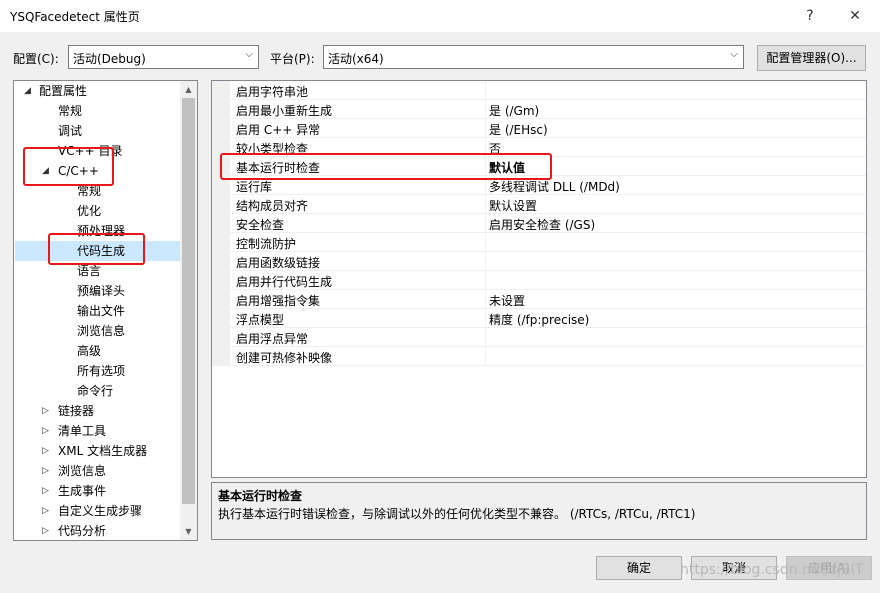 The width and height of the screenshot is (880, 593). I want to click on highlight-box-codegen, so click(96, 249).